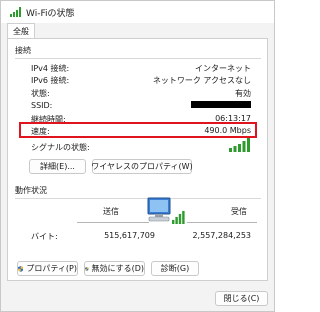 The image size is (320, 312). I want to click on signal-strength-icon, so click(239, 145).